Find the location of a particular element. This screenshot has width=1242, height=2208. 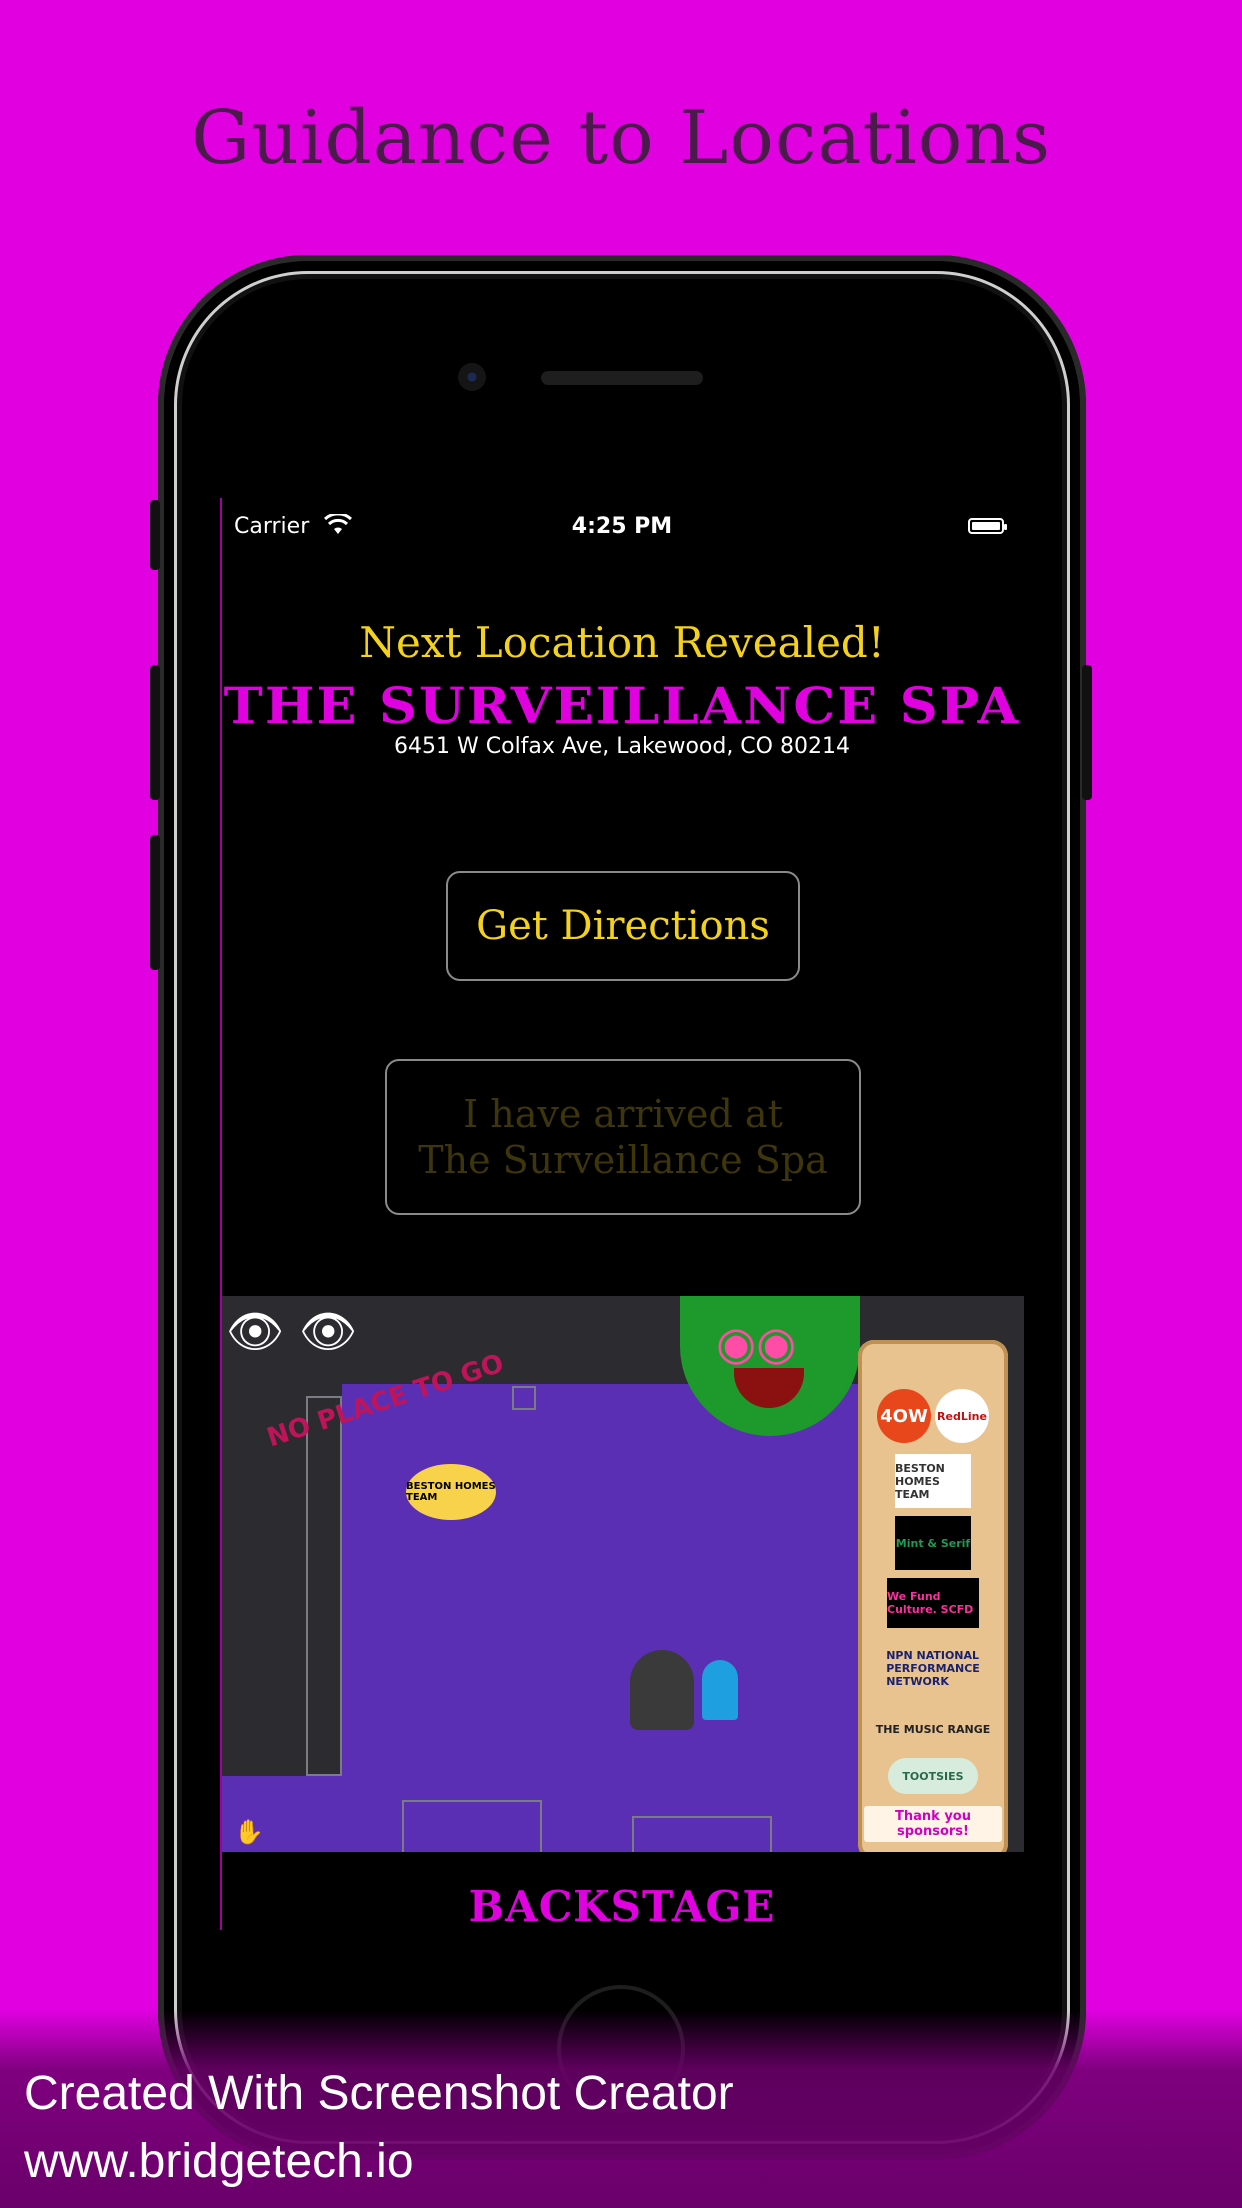

sponsor-logo: BESTON HOMES TEAM is located at coordinates (933, 1481).